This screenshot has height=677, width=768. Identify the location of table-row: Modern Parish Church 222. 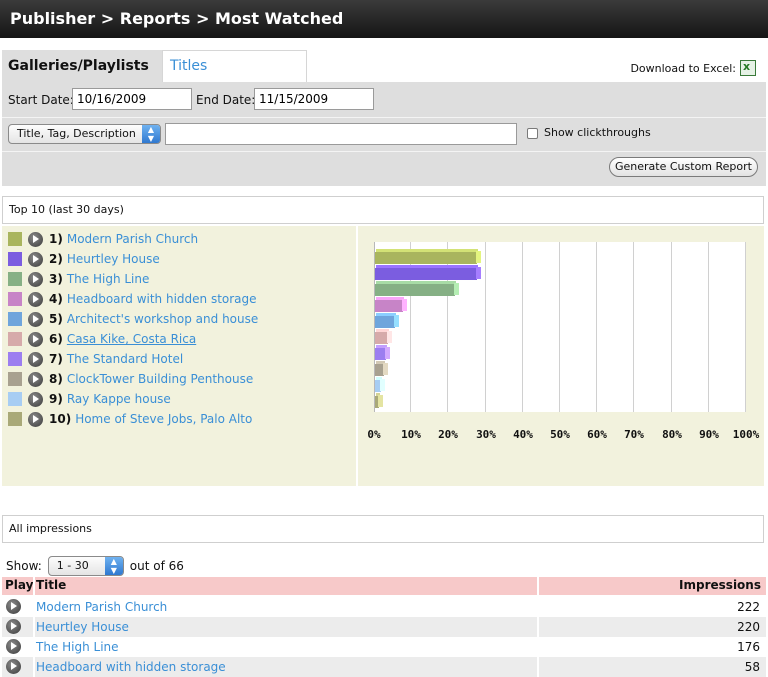
(384, 607).